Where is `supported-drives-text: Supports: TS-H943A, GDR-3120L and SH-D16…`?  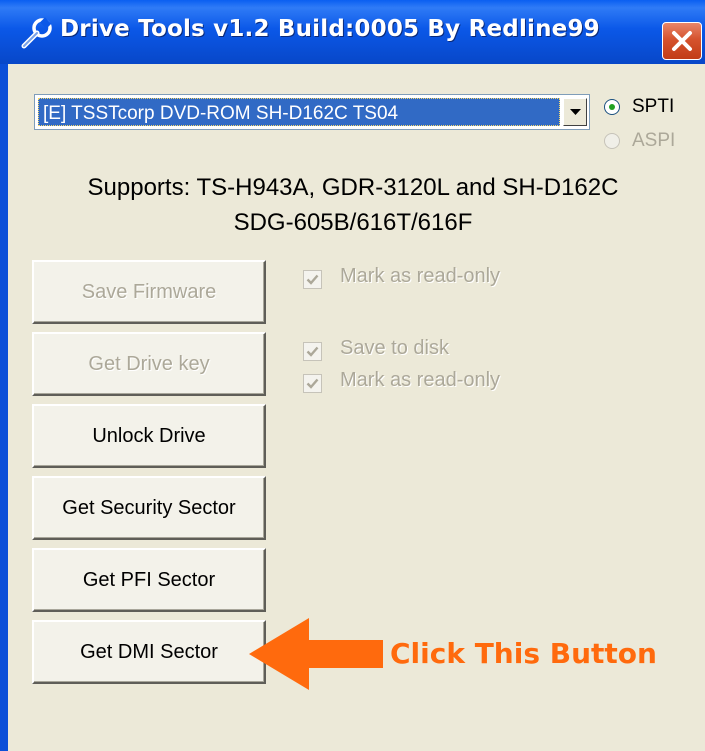 supported-drives-text: Supports: TS-H943A, GDR-3120L and SH-D16… is located at coordinates (353, 205).